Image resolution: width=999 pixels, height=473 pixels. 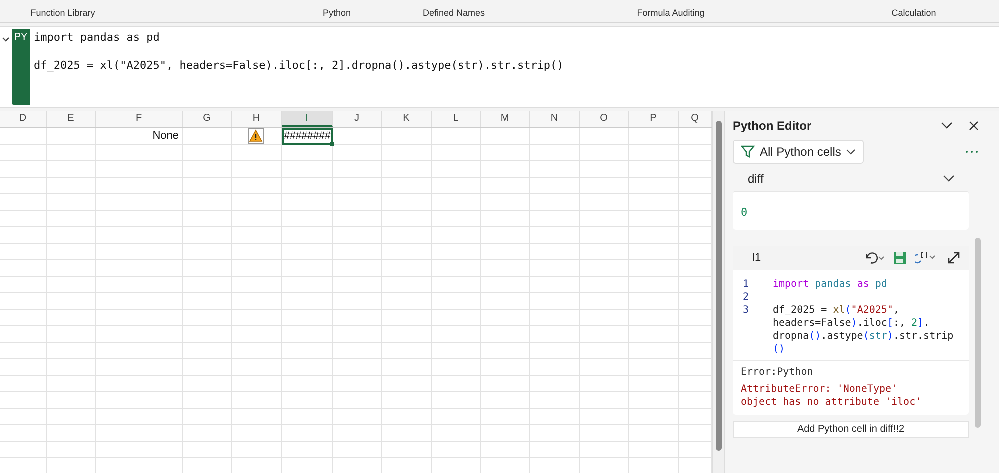 I want to click on cell-reference: I1, so click(x=757, y=258).